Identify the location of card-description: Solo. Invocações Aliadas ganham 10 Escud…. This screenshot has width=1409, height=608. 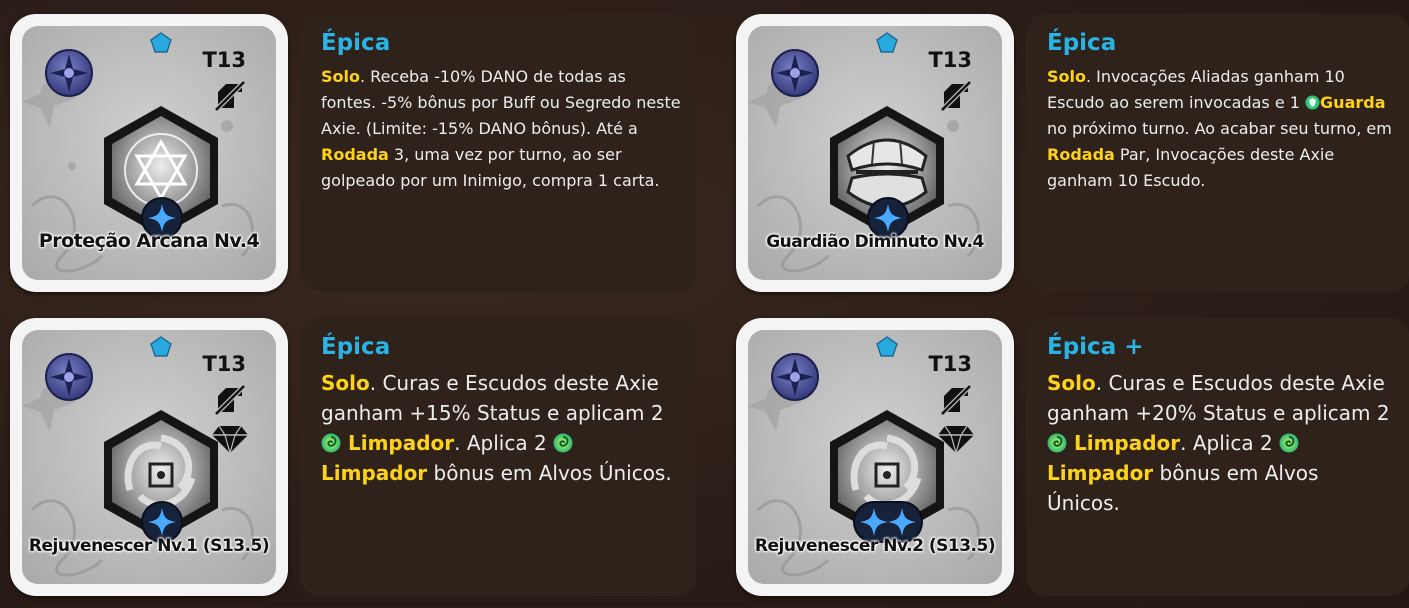
(1221, 129).